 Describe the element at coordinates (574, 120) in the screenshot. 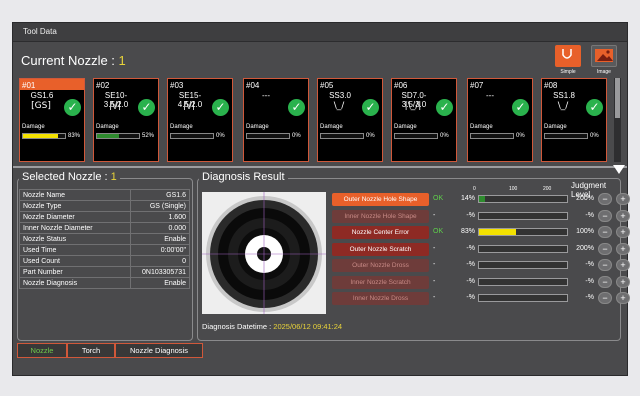

I see `nozzle-card-8: #08 SS1.8 \_/ ✓ Damage 0%` at that location.